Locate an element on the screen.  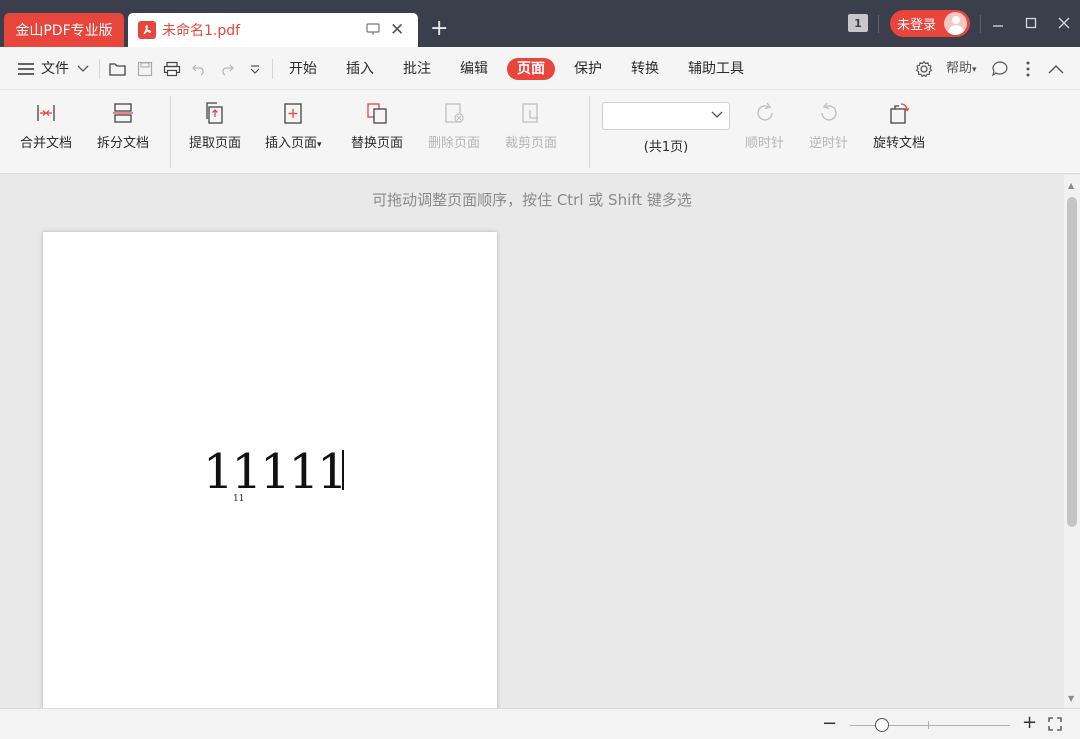
close-tab-icon: ✕ is located at coordinates (397, 30).